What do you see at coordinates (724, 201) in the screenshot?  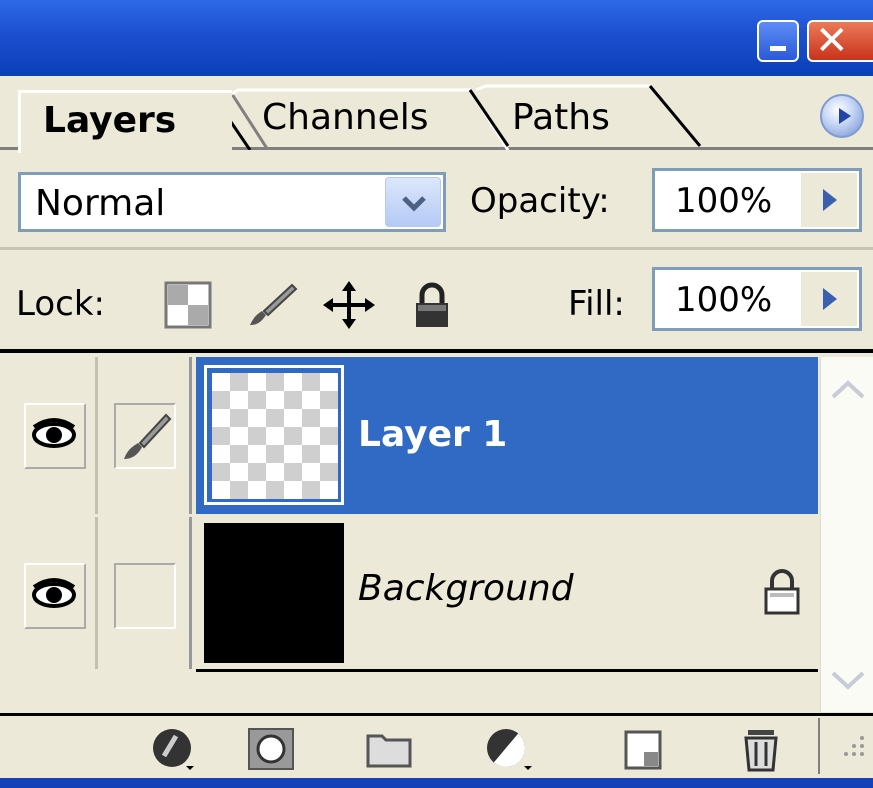 I see `opacity-value: 100%` at bounding box center [724, 201].